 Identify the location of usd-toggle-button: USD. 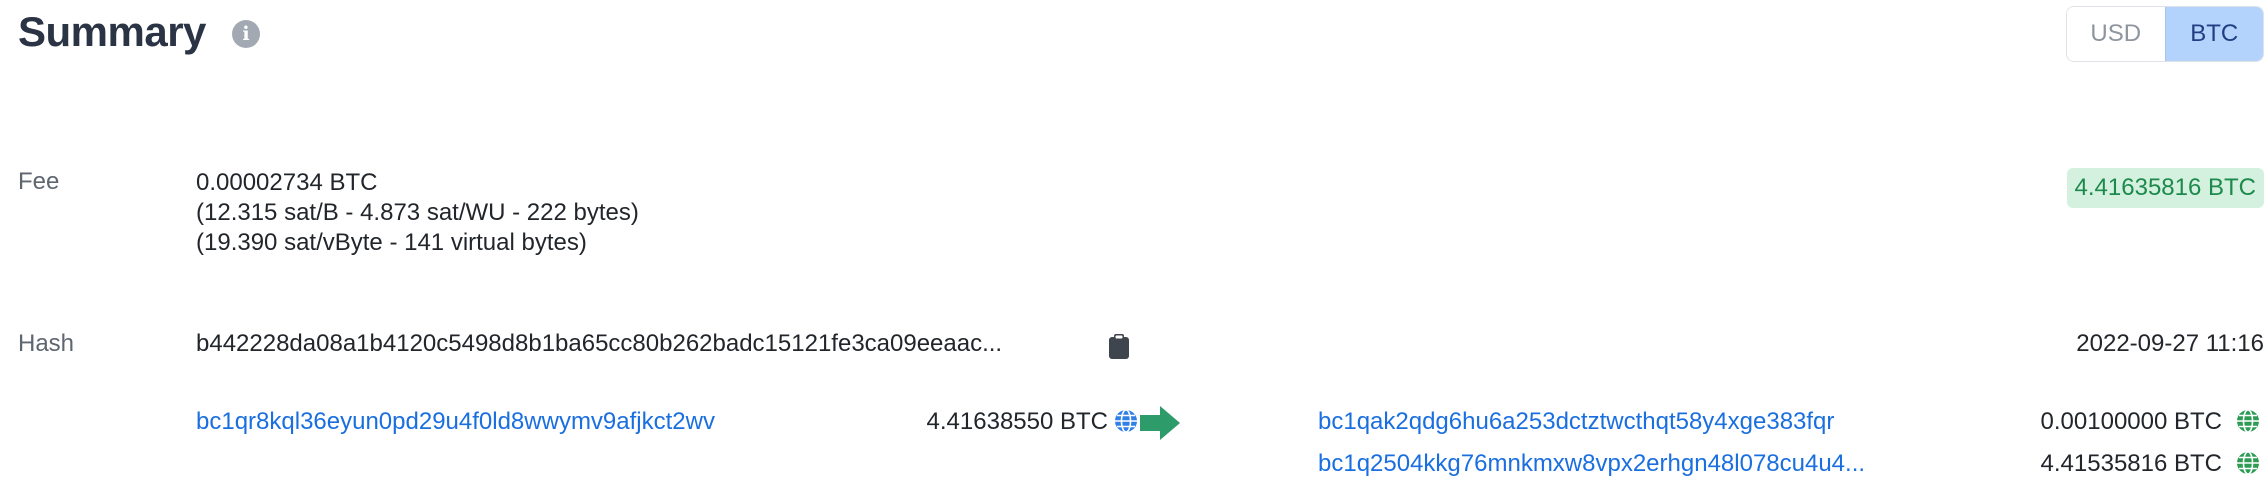
(2116, 34).